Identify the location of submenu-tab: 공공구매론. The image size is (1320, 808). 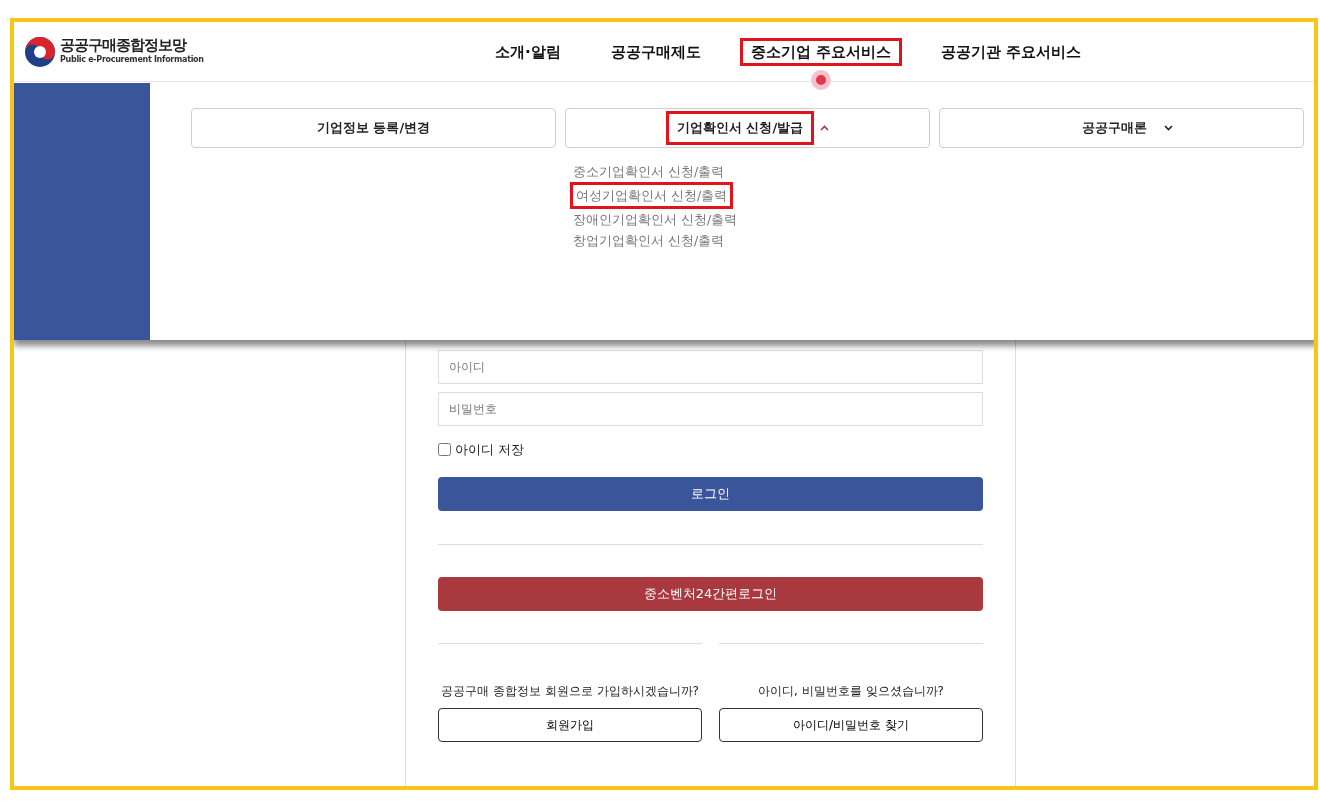
(1121, 128).